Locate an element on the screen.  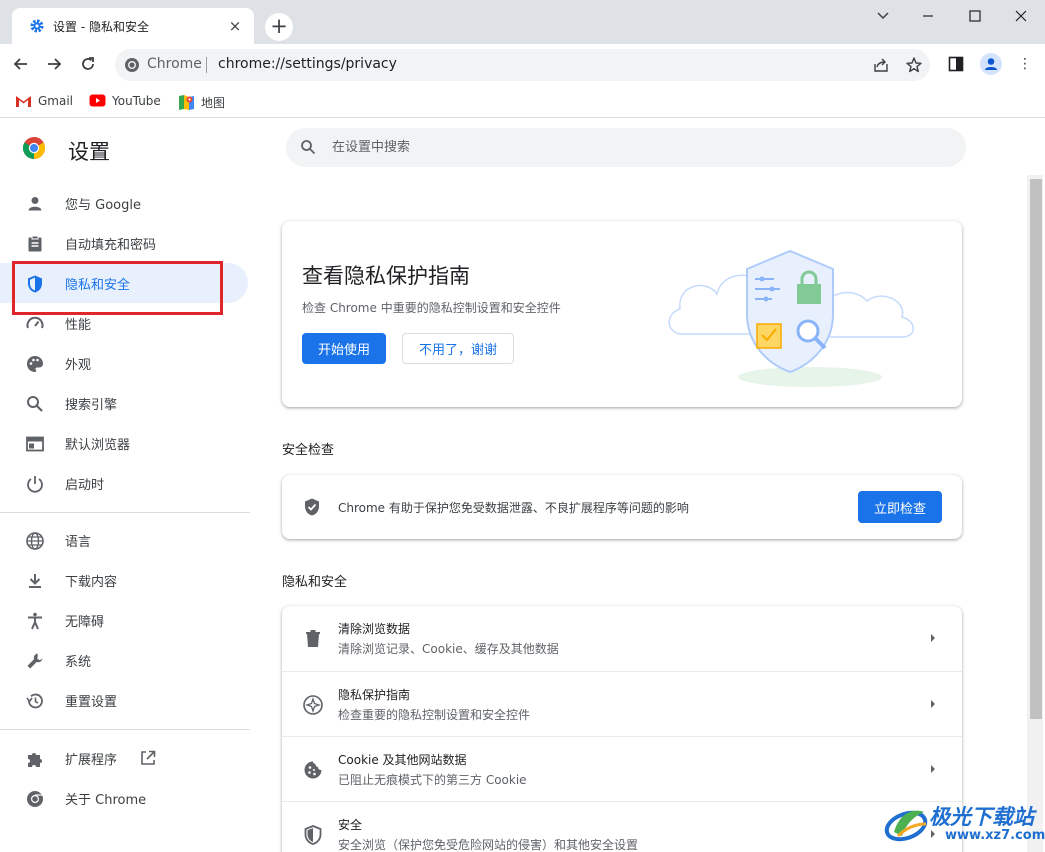
bookmark-youtube: YouTube is located at coordinates (129, 102).